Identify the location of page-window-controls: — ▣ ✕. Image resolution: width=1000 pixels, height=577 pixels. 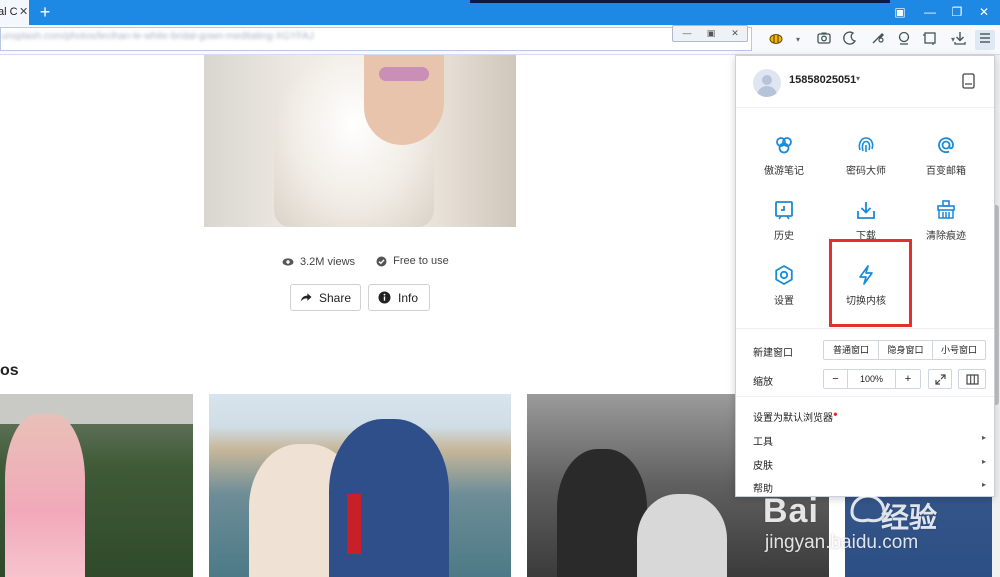
(710, 33).